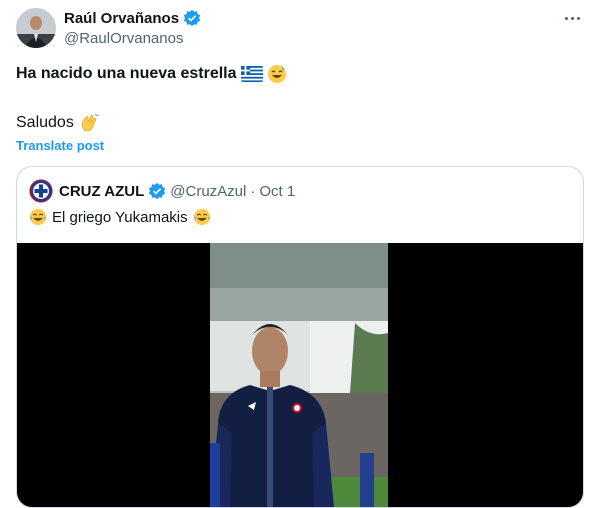 The width and height of the screenshot is (607, 508). What do you see at coordinates (123, 38) in the screenshot?
I see `author-handle: @RaulOrvananos` at bounding box center [123, 38].